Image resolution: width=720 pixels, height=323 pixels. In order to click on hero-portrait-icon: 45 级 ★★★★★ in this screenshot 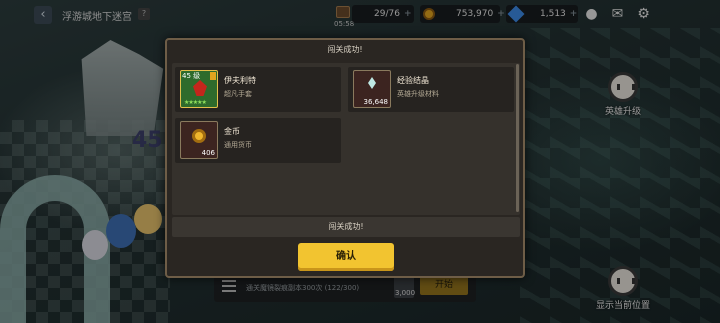, I will do `click(199, 89)`.